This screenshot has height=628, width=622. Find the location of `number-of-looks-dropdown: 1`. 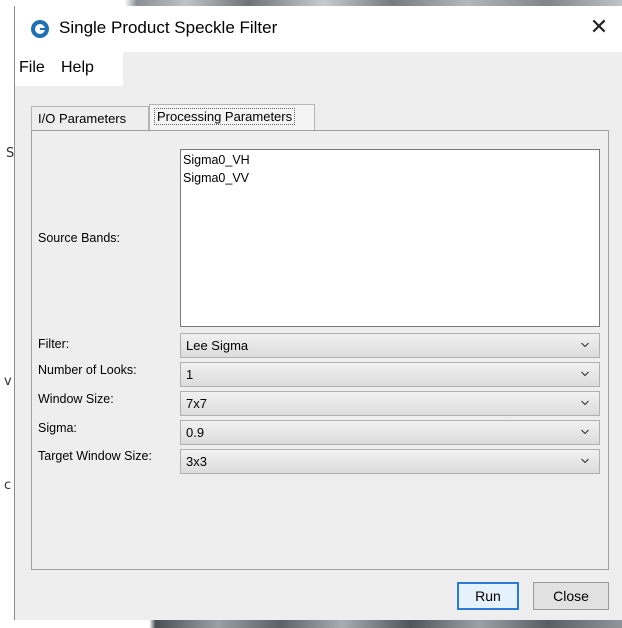

number-of-looks-dropdown: 1 is located at coordinates (390, 374).